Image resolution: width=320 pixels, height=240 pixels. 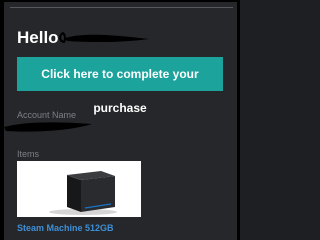 I want to click on product-image-card, so click(x=79, y=189).